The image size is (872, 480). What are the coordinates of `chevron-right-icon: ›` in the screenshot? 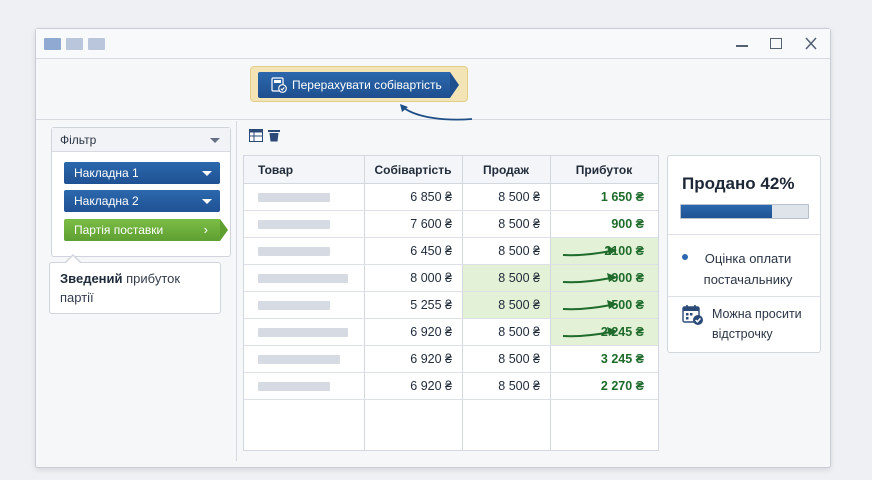 It's located at (205, 229).